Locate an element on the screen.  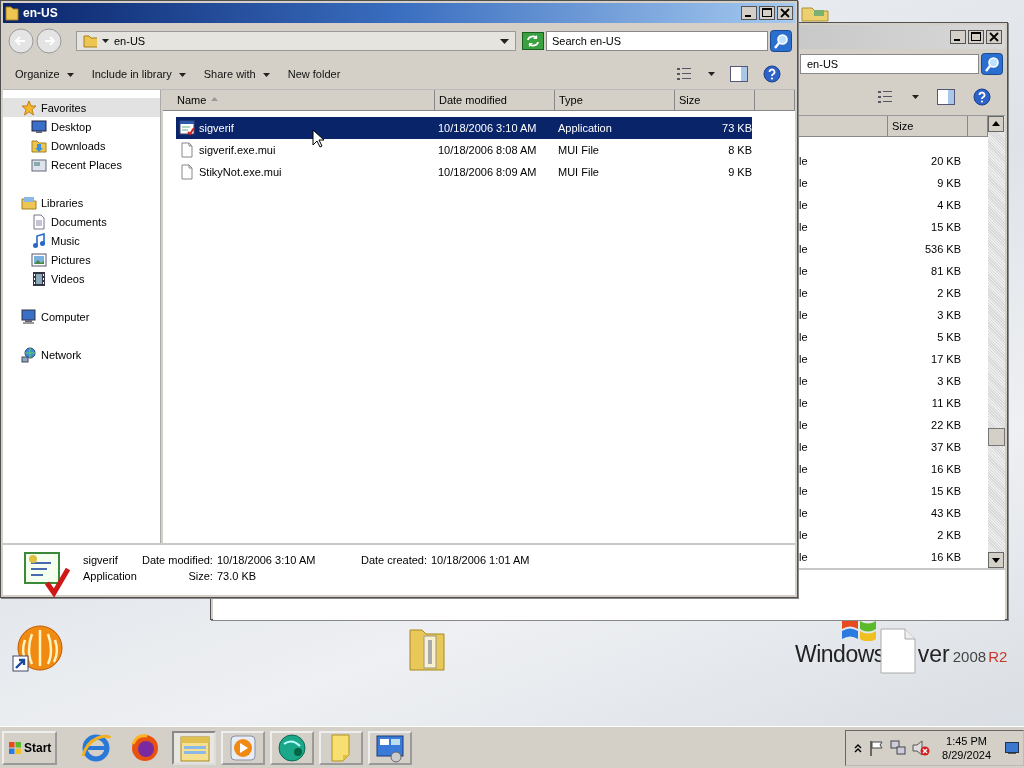
file-row: sigverif 10/18/2006 3:10 AM Application 73 KB is located at coordinates (464, 128).